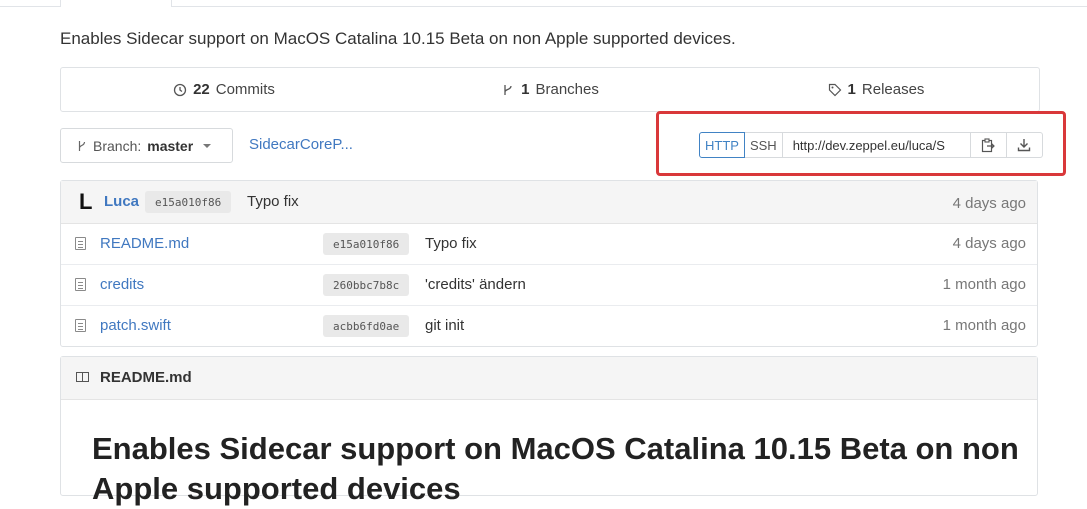 The image size is (1087, 509). I want to click on clone-url-group: HTTP SSH http://dev.zeppel.eu/luca/S, so click(871, 145).